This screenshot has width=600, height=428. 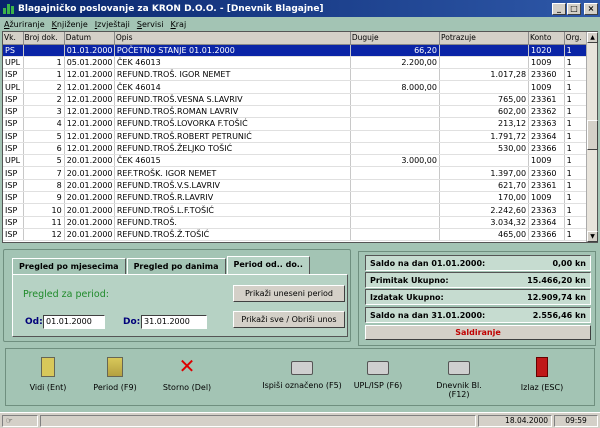 I want to click on cell-konto: 23363, so click(x=546, y=210).